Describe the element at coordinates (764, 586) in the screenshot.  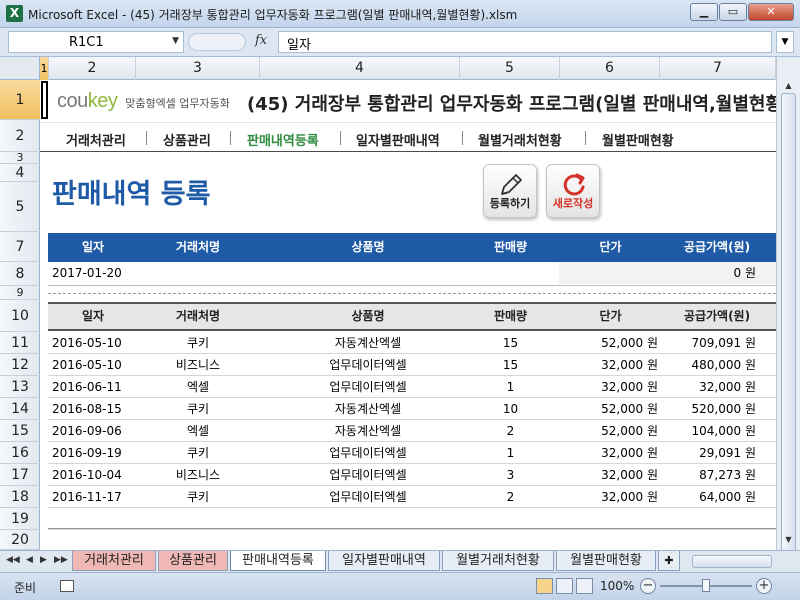
I see `zoom-in-icon: +` at that location.